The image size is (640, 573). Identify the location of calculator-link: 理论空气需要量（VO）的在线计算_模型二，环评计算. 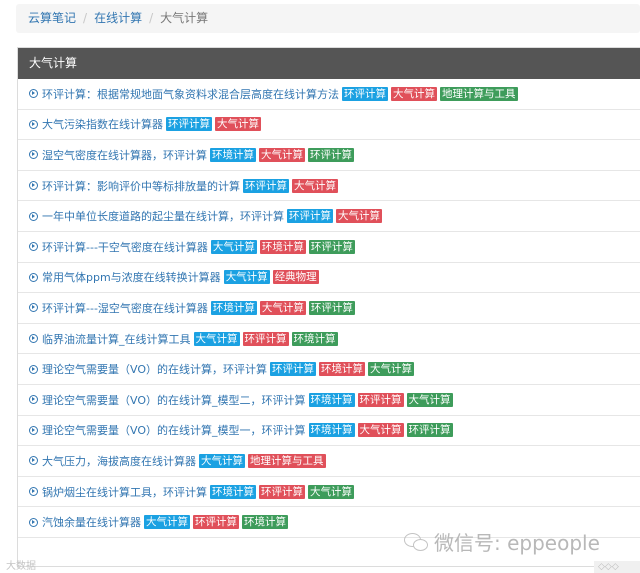
(174, 400).